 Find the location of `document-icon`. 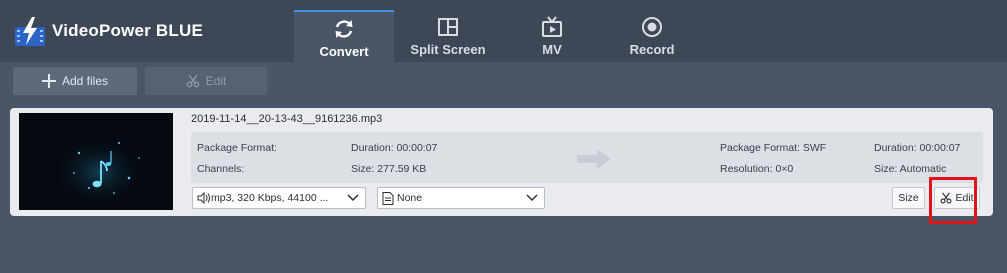

document-icon is located at coordinates (388, 198).